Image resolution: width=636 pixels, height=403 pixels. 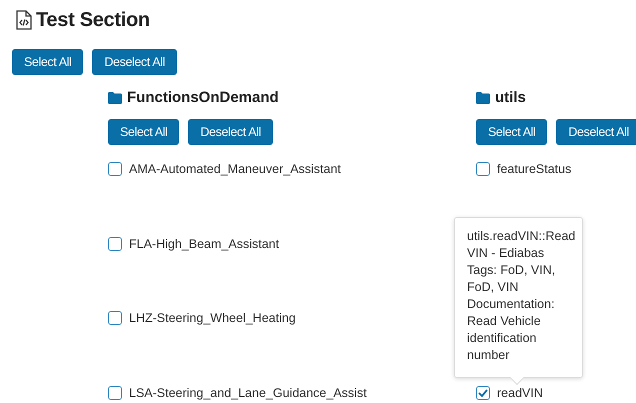 I want to click on group-title: FunctionsOnDemand, so click(x=203, y=98).